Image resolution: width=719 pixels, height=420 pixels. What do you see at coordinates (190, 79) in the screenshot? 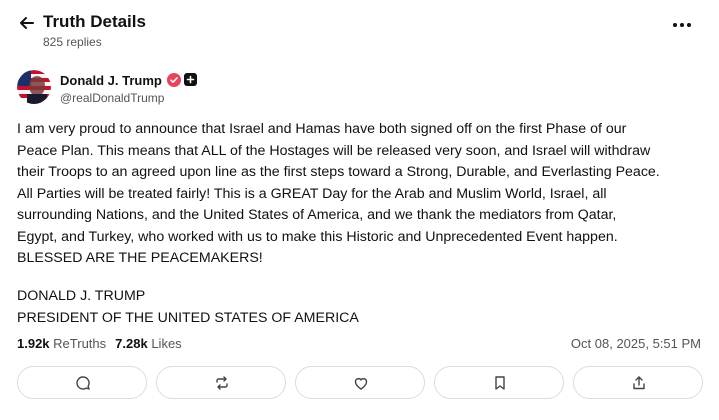
I see `plus-badge-icon` at bounding box center [190, 79].